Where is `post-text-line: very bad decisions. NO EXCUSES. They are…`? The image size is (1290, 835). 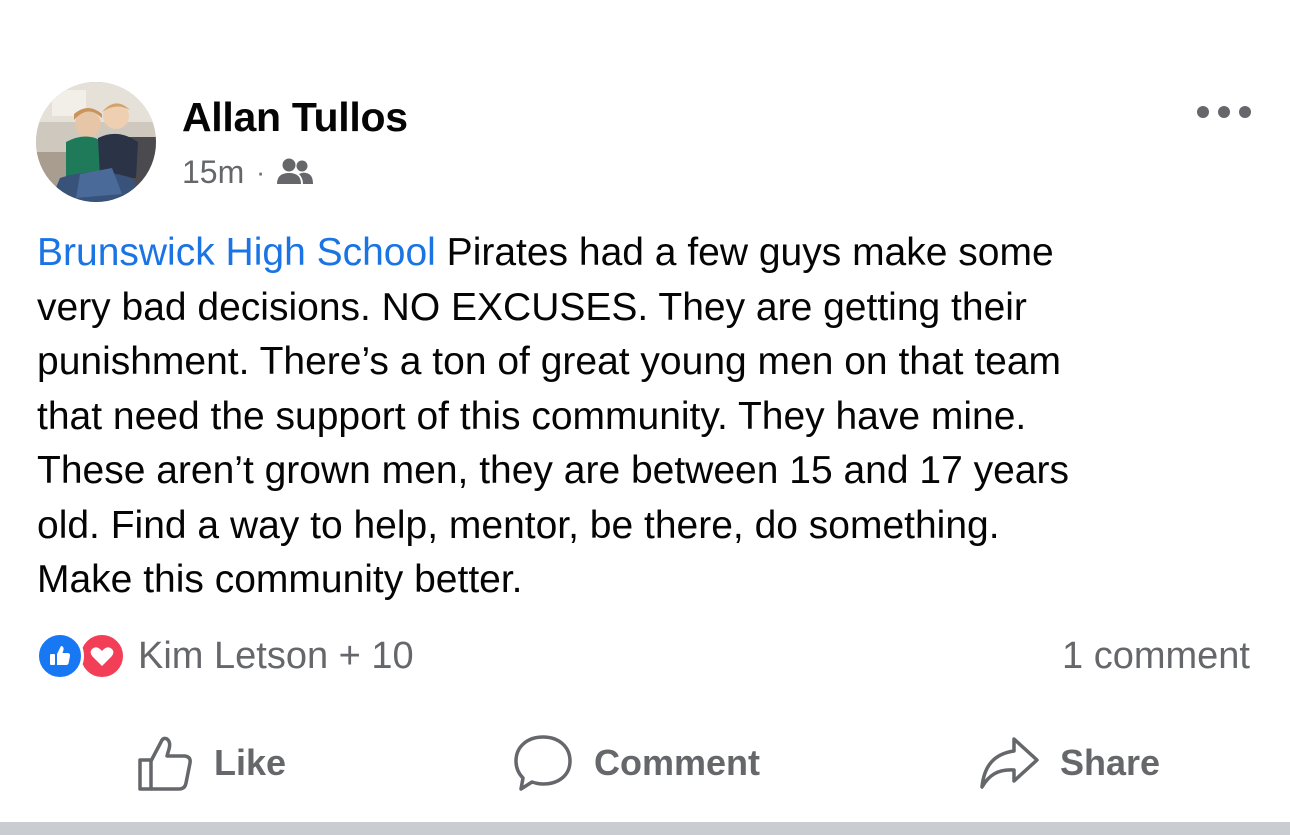
post-text-line: very bad decisions. NO EXCUSES. They are… is located at coordinates (532, 307).